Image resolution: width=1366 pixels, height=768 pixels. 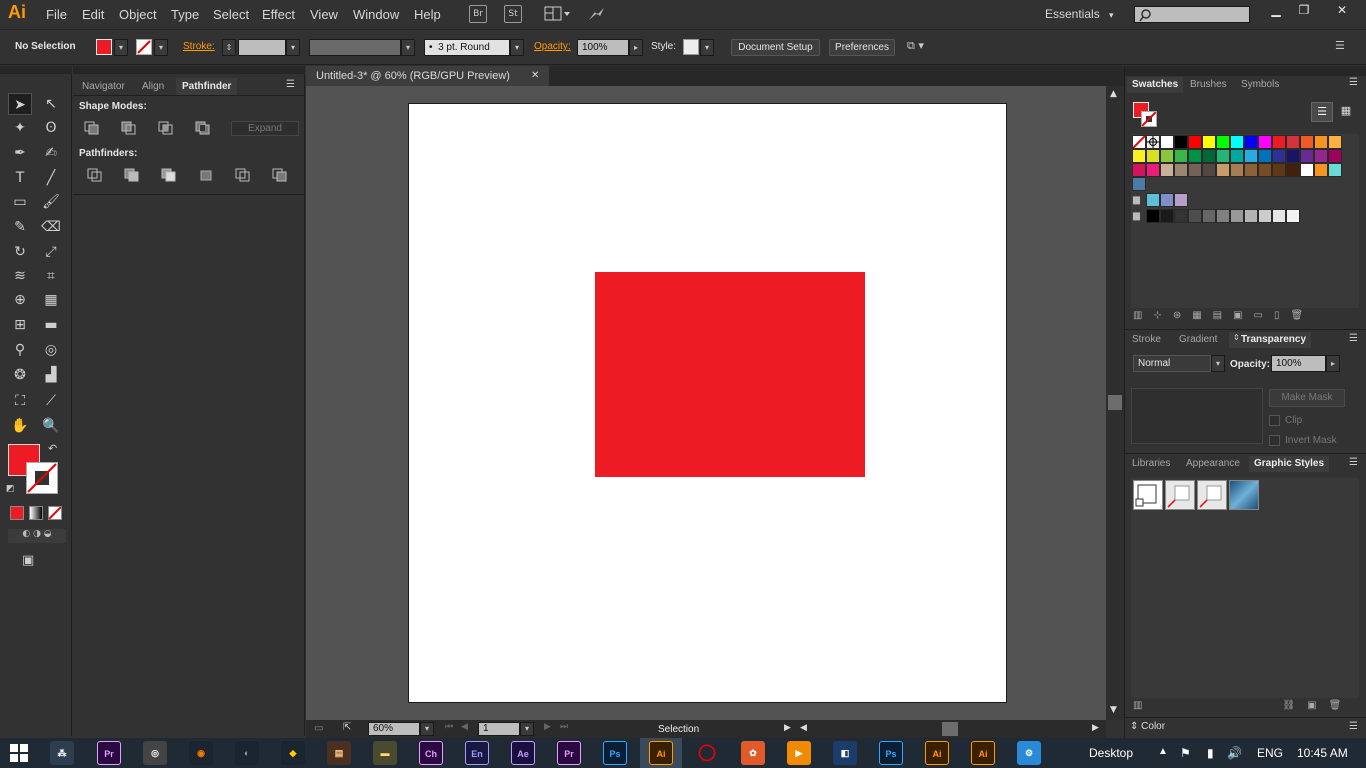 I want to click on intersect-icon, so click(x=166, y=128).